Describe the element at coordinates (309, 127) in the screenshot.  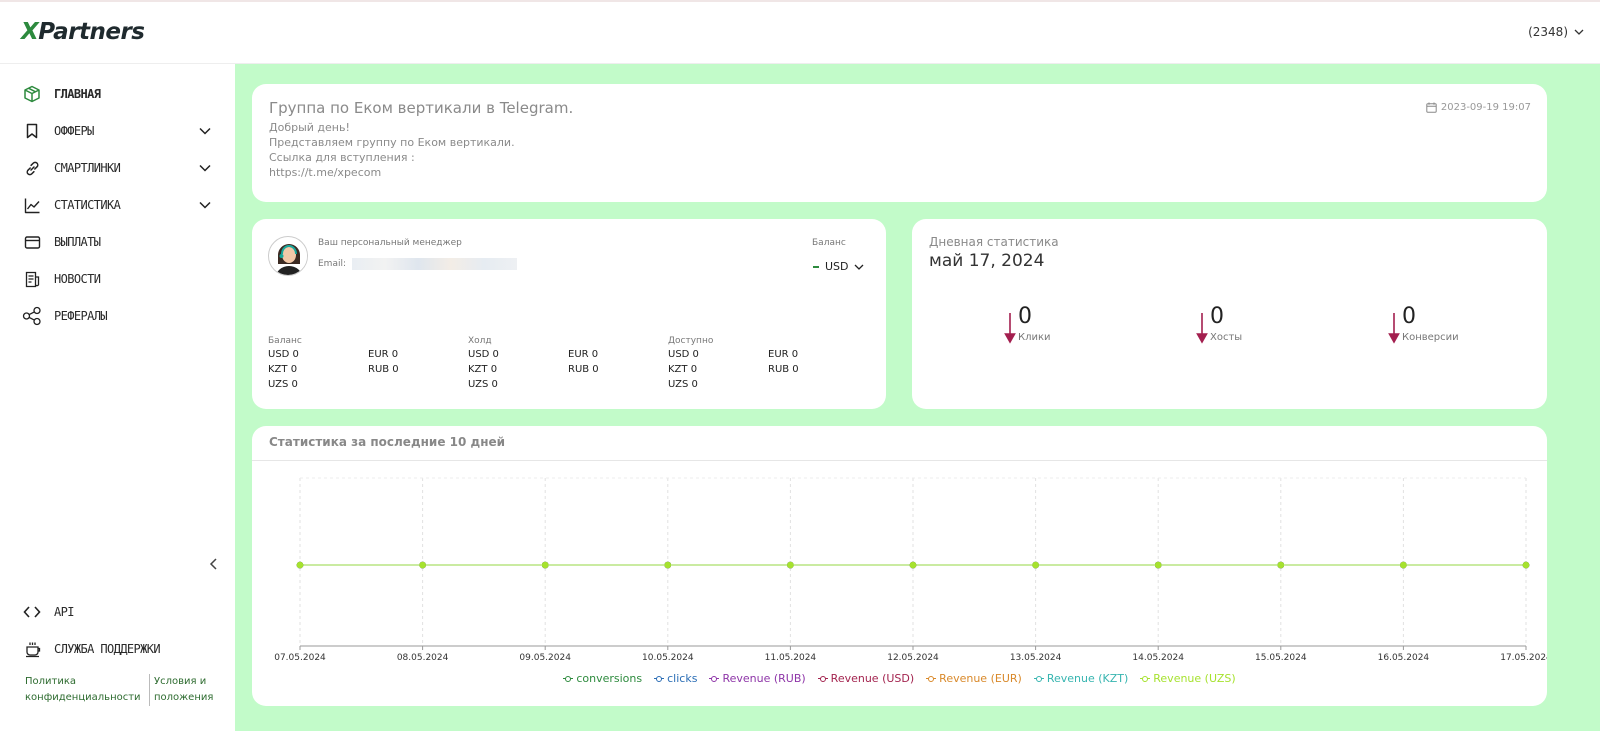
I see `news-line: Добрый день!` at that location.